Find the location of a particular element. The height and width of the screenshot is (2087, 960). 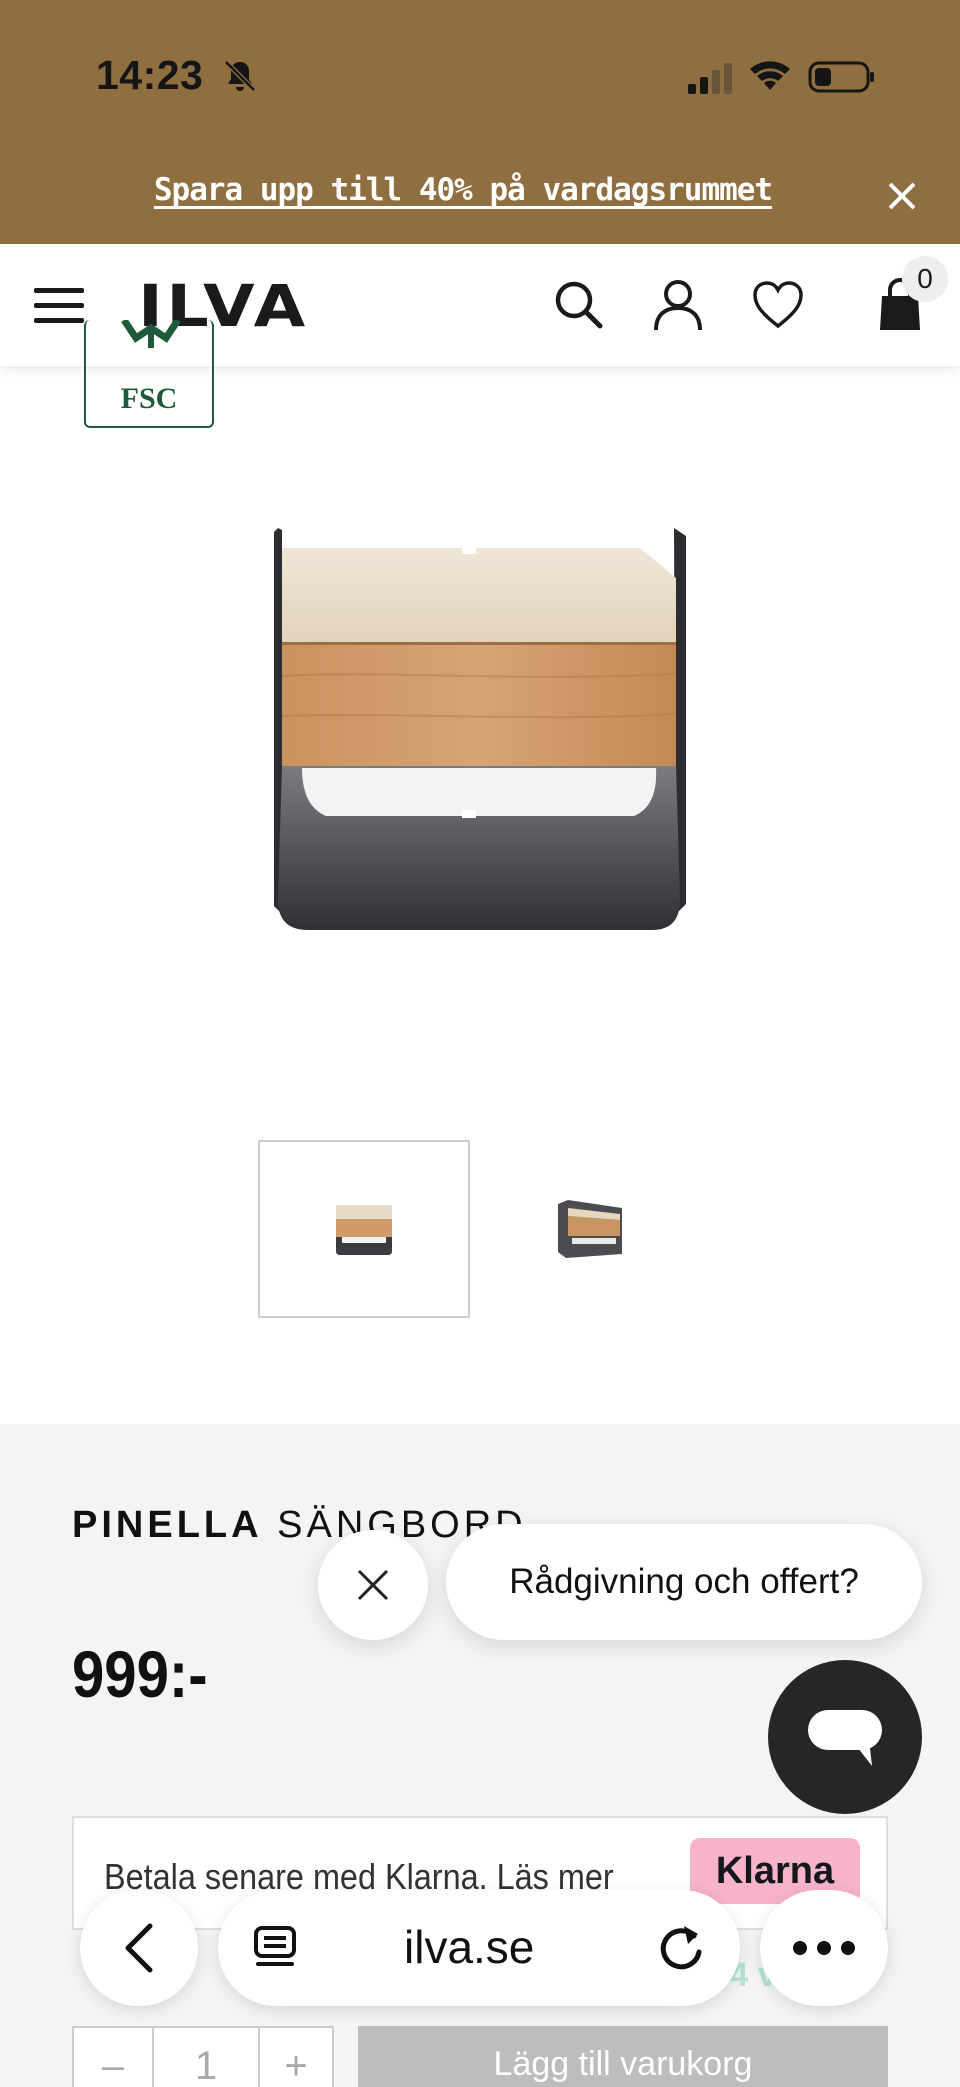

product-price: 999:- is located at coordinates (140, 1674).